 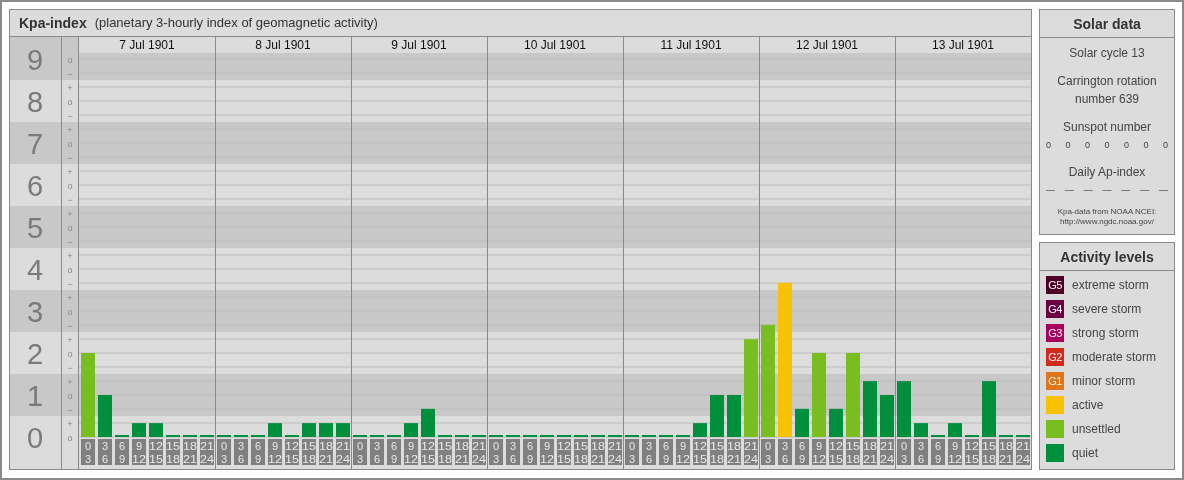 What do you see at coordinates (1096, 429) in the screenshot?
I see `level-label: unsettled` at bounding box center [1096, 429].